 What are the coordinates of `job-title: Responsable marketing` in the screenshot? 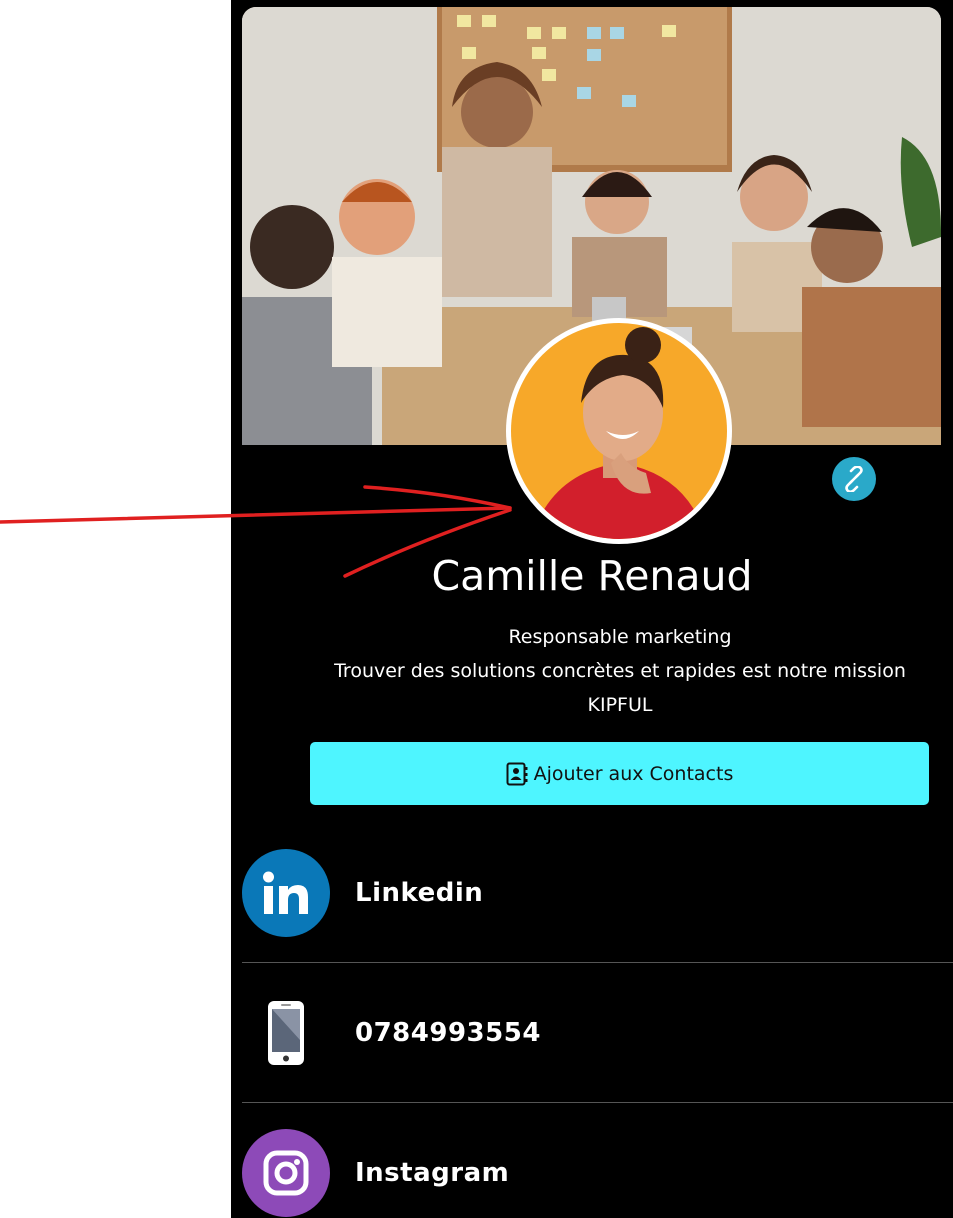 It's located at (620, 637).